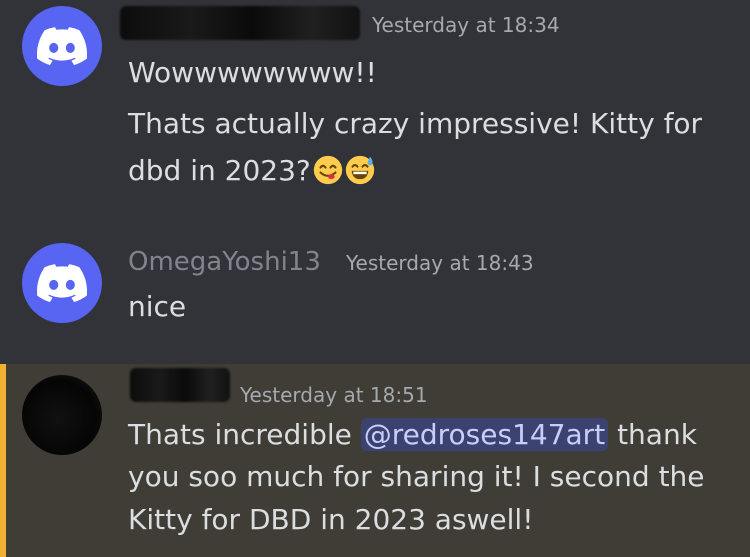 The width and height of the screenshot is (750, 557). Describe the element at coordinates (244, 434) in the screenshot. I see `message-text: Thats incredible` at that location.